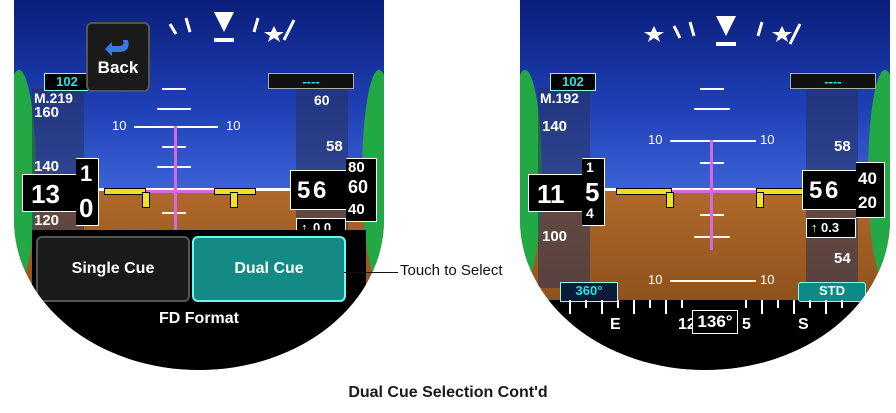 This screenshot has width=896, height=413. What do you see at coordinates (870, 190) in the screenshot?
I see `altitude-rolling-digits: 40 20` at bounding box center [870, 190].